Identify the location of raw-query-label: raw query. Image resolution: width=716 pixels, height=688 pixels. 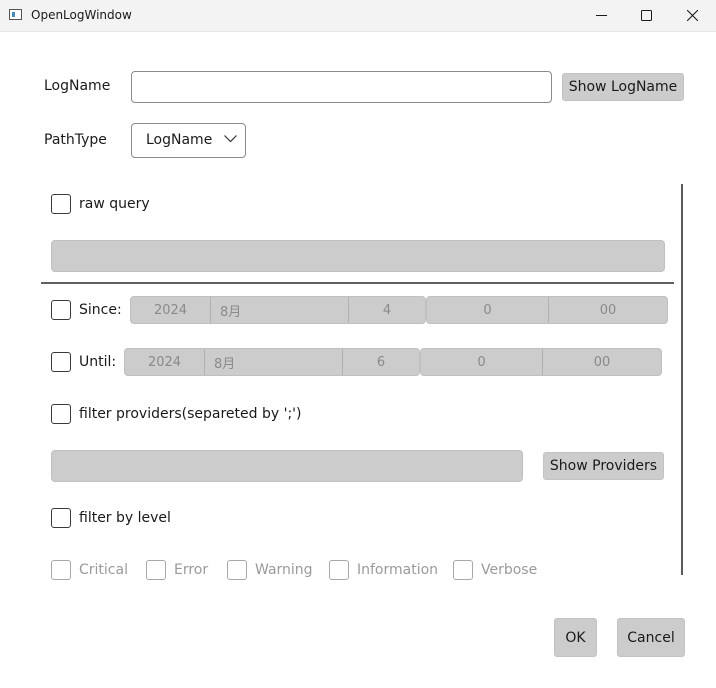
(114, 204).